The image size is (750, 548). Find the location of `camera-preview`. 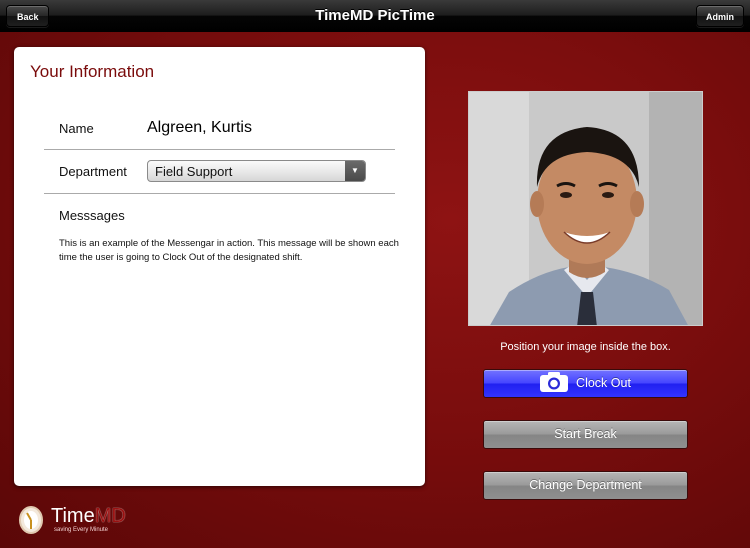

camera-preview is located at coordinates (585, 208).